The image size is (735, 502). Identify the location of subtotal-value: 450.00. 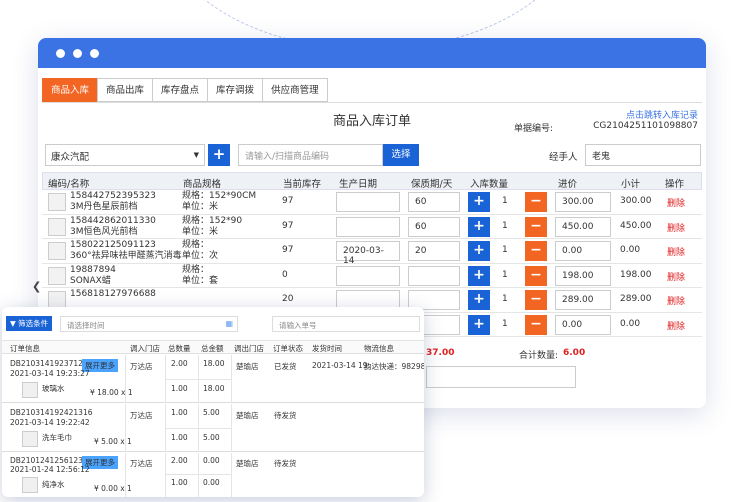
(636, 225).